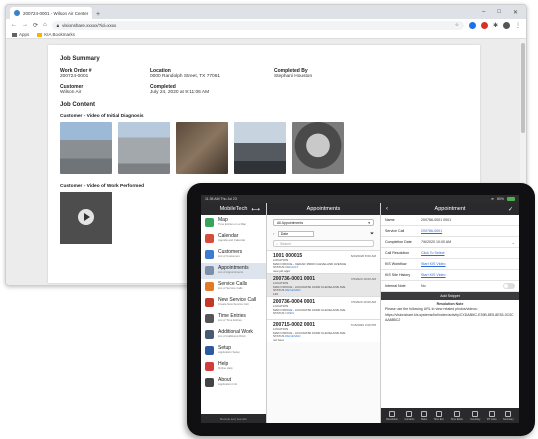  I want to click on nav-item-new-service-call: New Service Call Create New Service Call, so click(233, 303).